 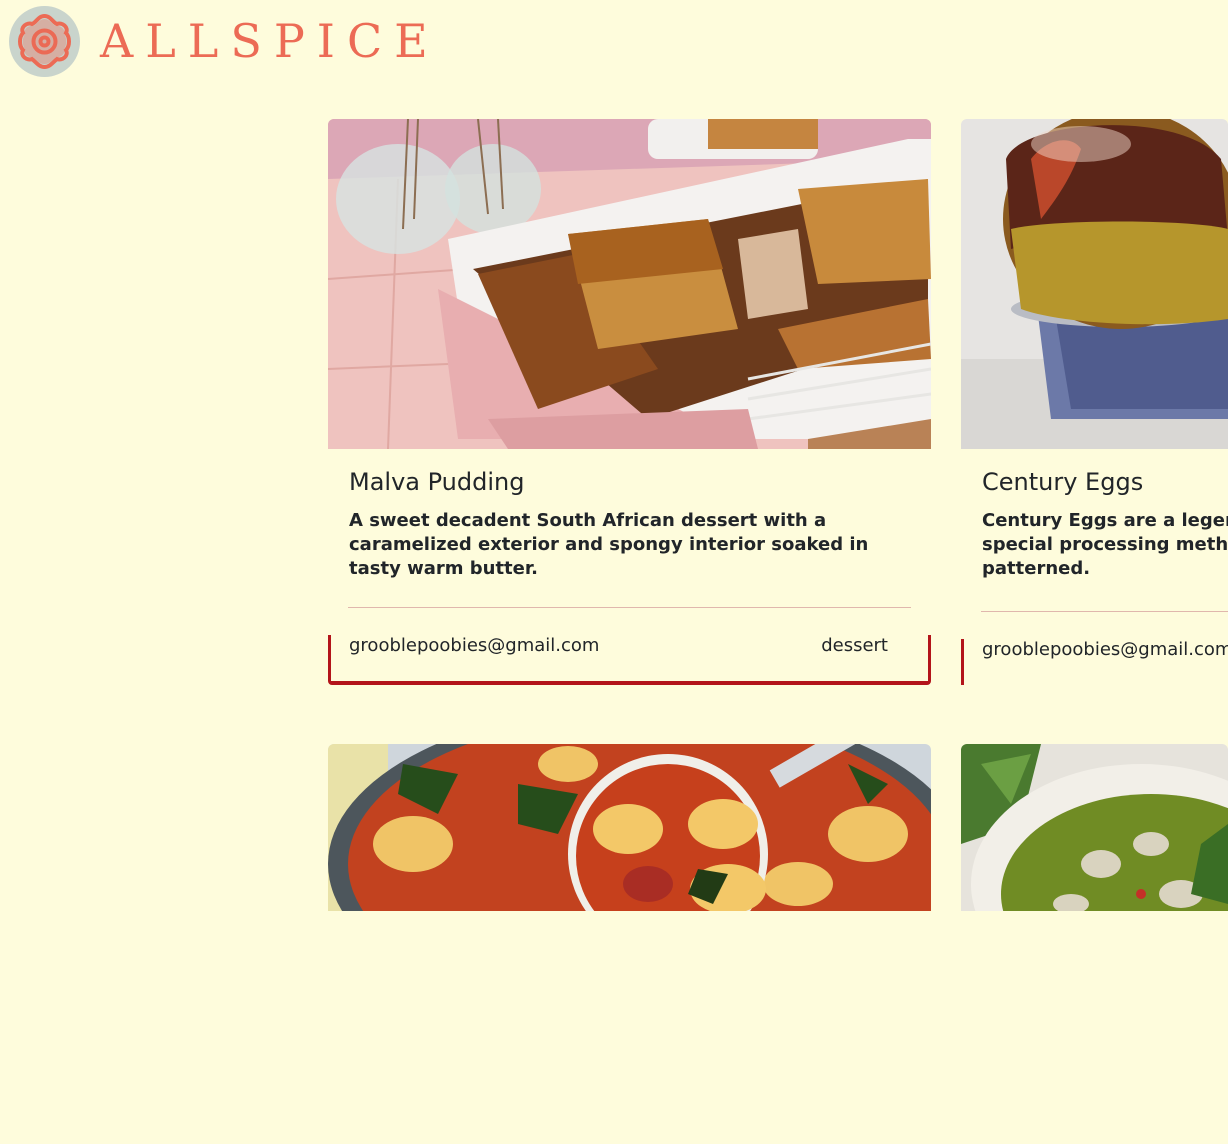 I want to click on flower-icon, so click(x=44, y=41).